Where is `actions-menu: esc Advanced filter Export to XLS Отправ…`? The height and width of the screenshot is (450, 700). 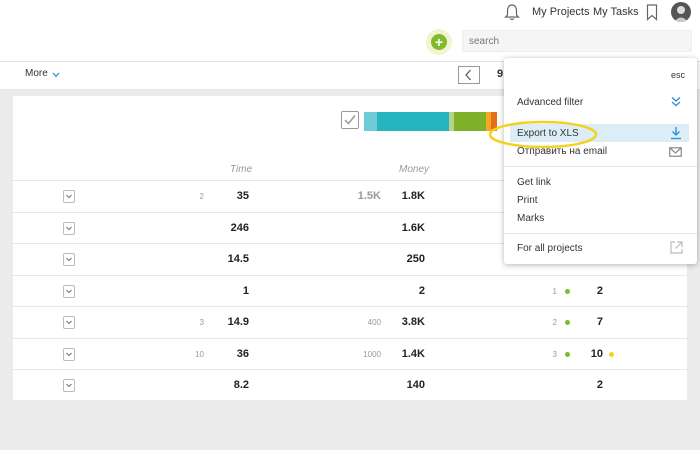
actions-menu: esc Advanced filter Export to XLS Отправ… is located at coordinates (592, 161).